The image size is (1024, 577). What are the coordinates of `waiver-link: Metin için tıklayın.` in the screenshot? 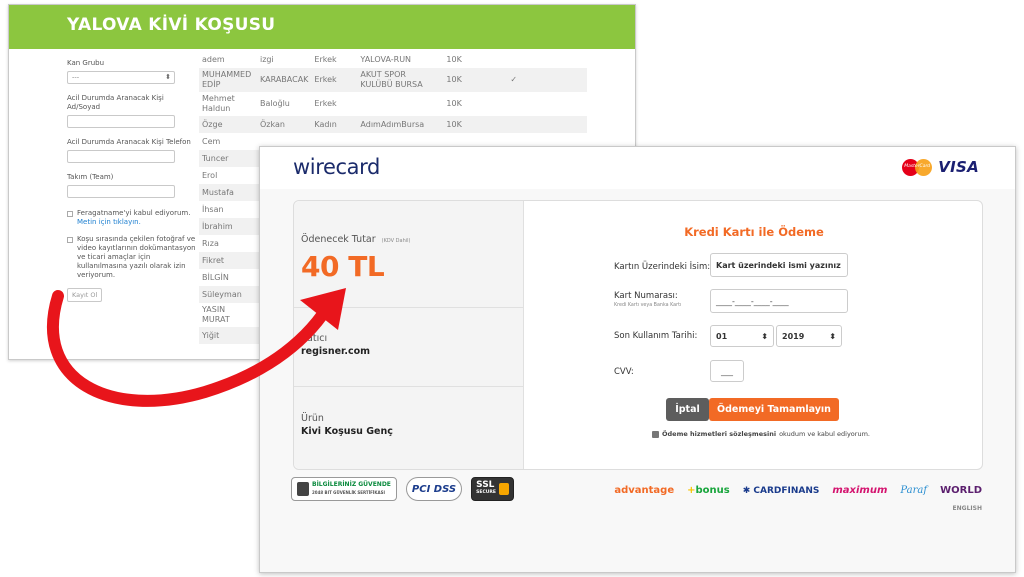 It's located at (109, 222).